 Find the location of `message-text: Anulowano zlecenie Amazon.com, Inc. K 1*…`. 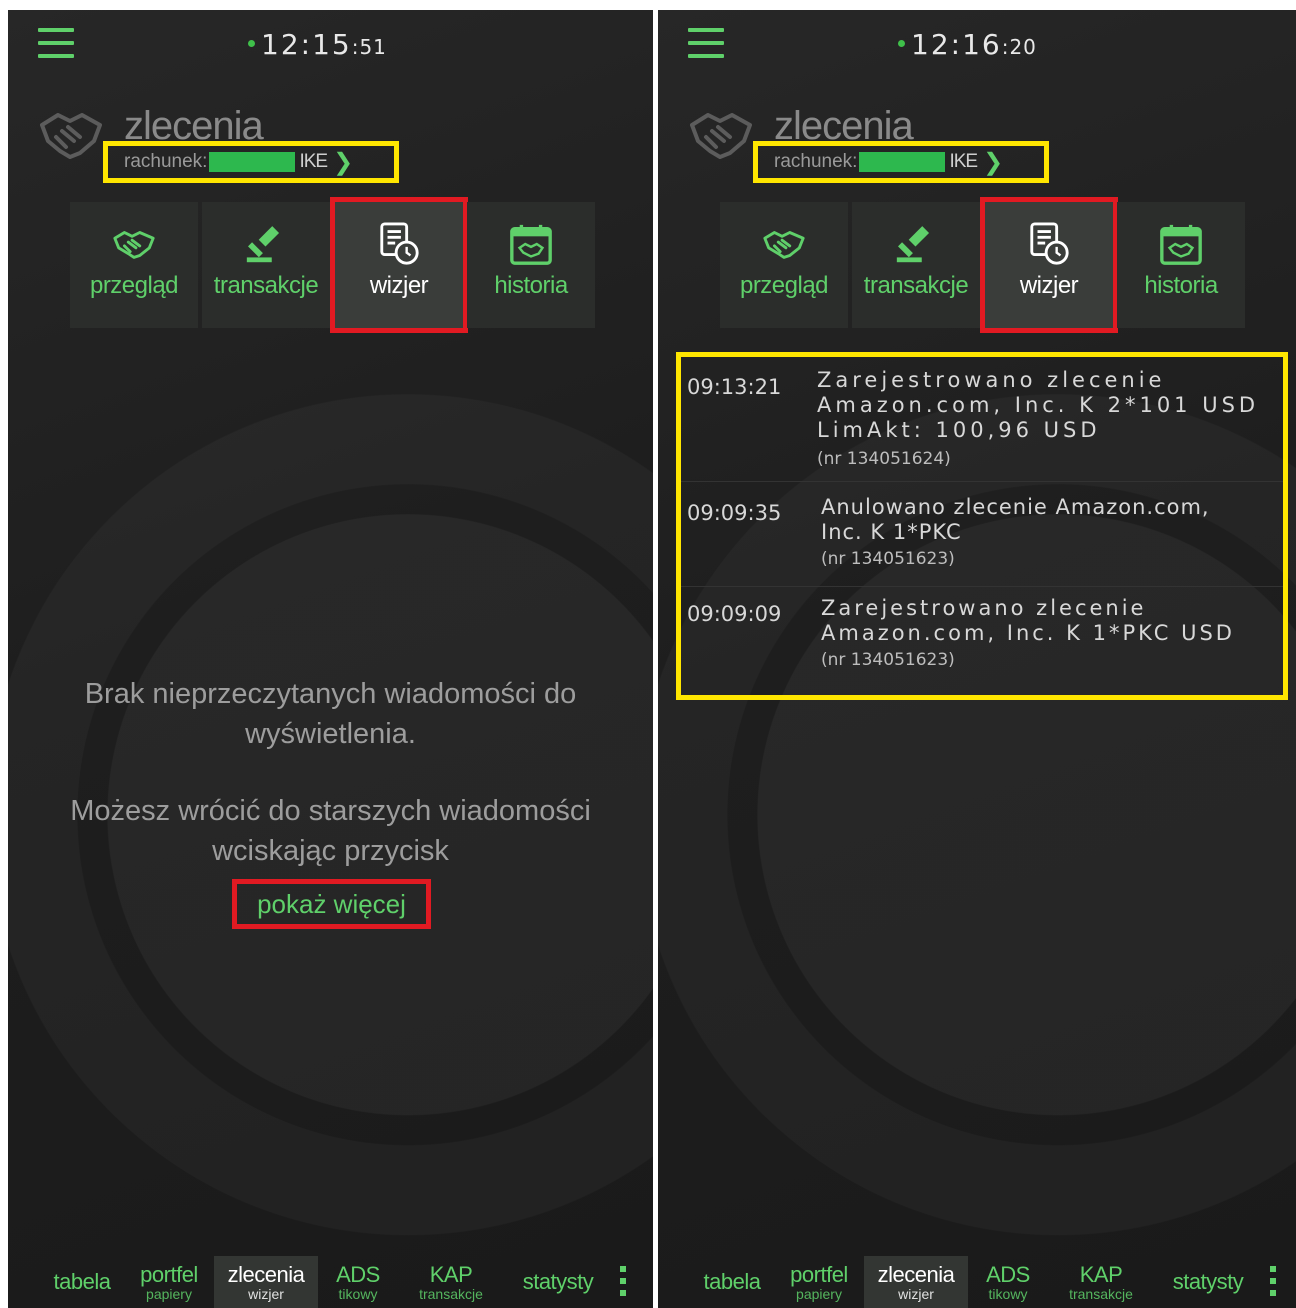

message-text: Anulowano zlecenie Amazon.com, Inc. K 1*… is located at coordinates (1015, 519).